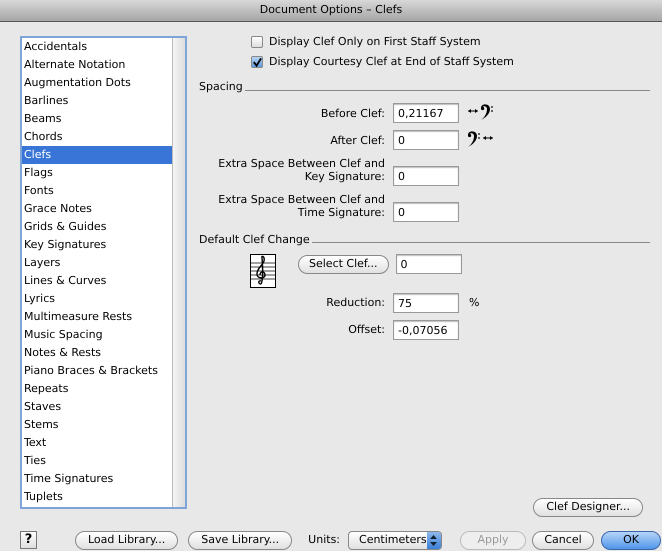 The width and height of the screenshot is (662, 551). I want to click on section-heading: Default Clef Change, so click(254, 240).